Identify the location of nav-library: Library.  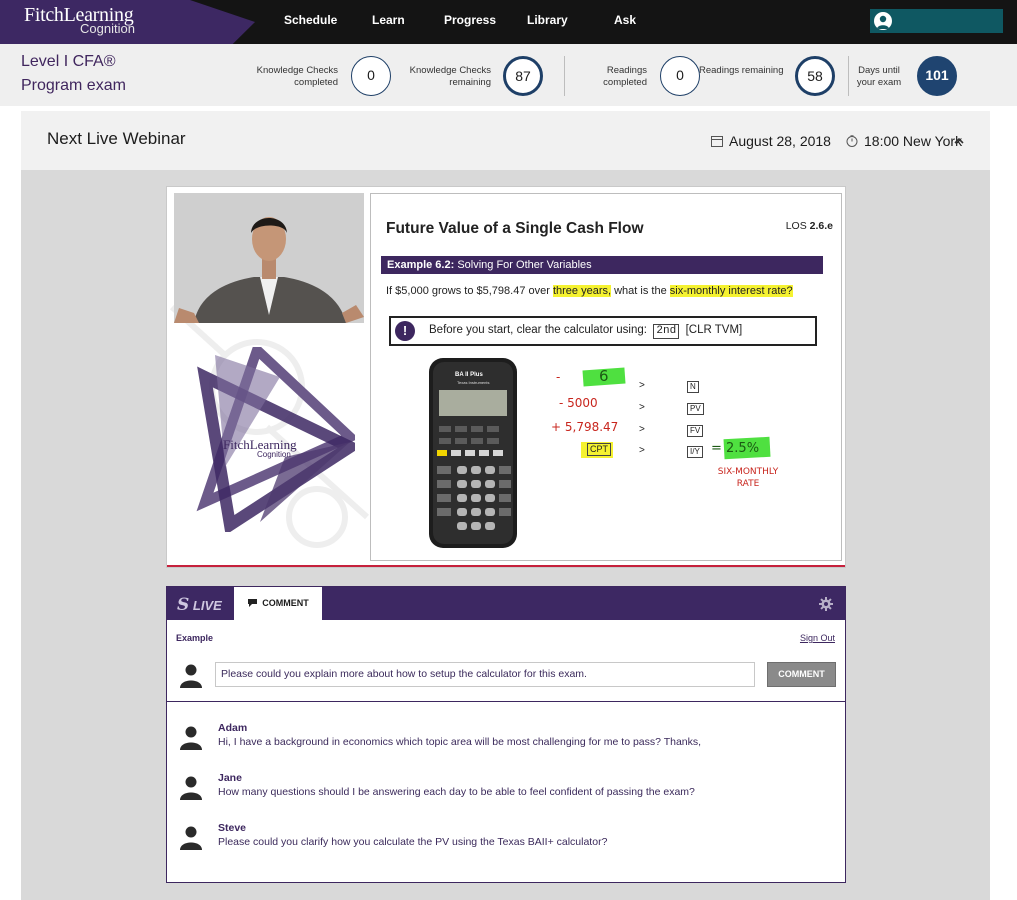
(547, 20).